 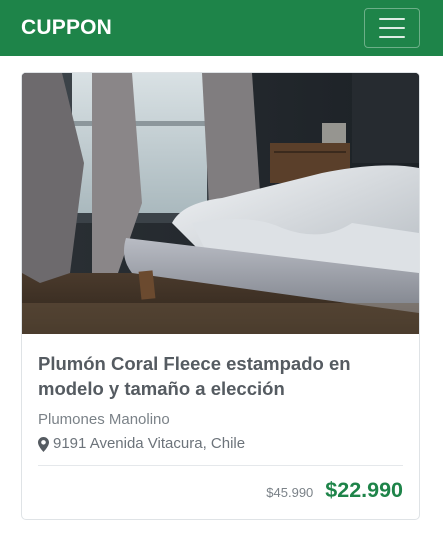 What do you see at coordinates (43, 444) in the screenshot?
I see `map-marker-icon` at bounding box center [43, 444].